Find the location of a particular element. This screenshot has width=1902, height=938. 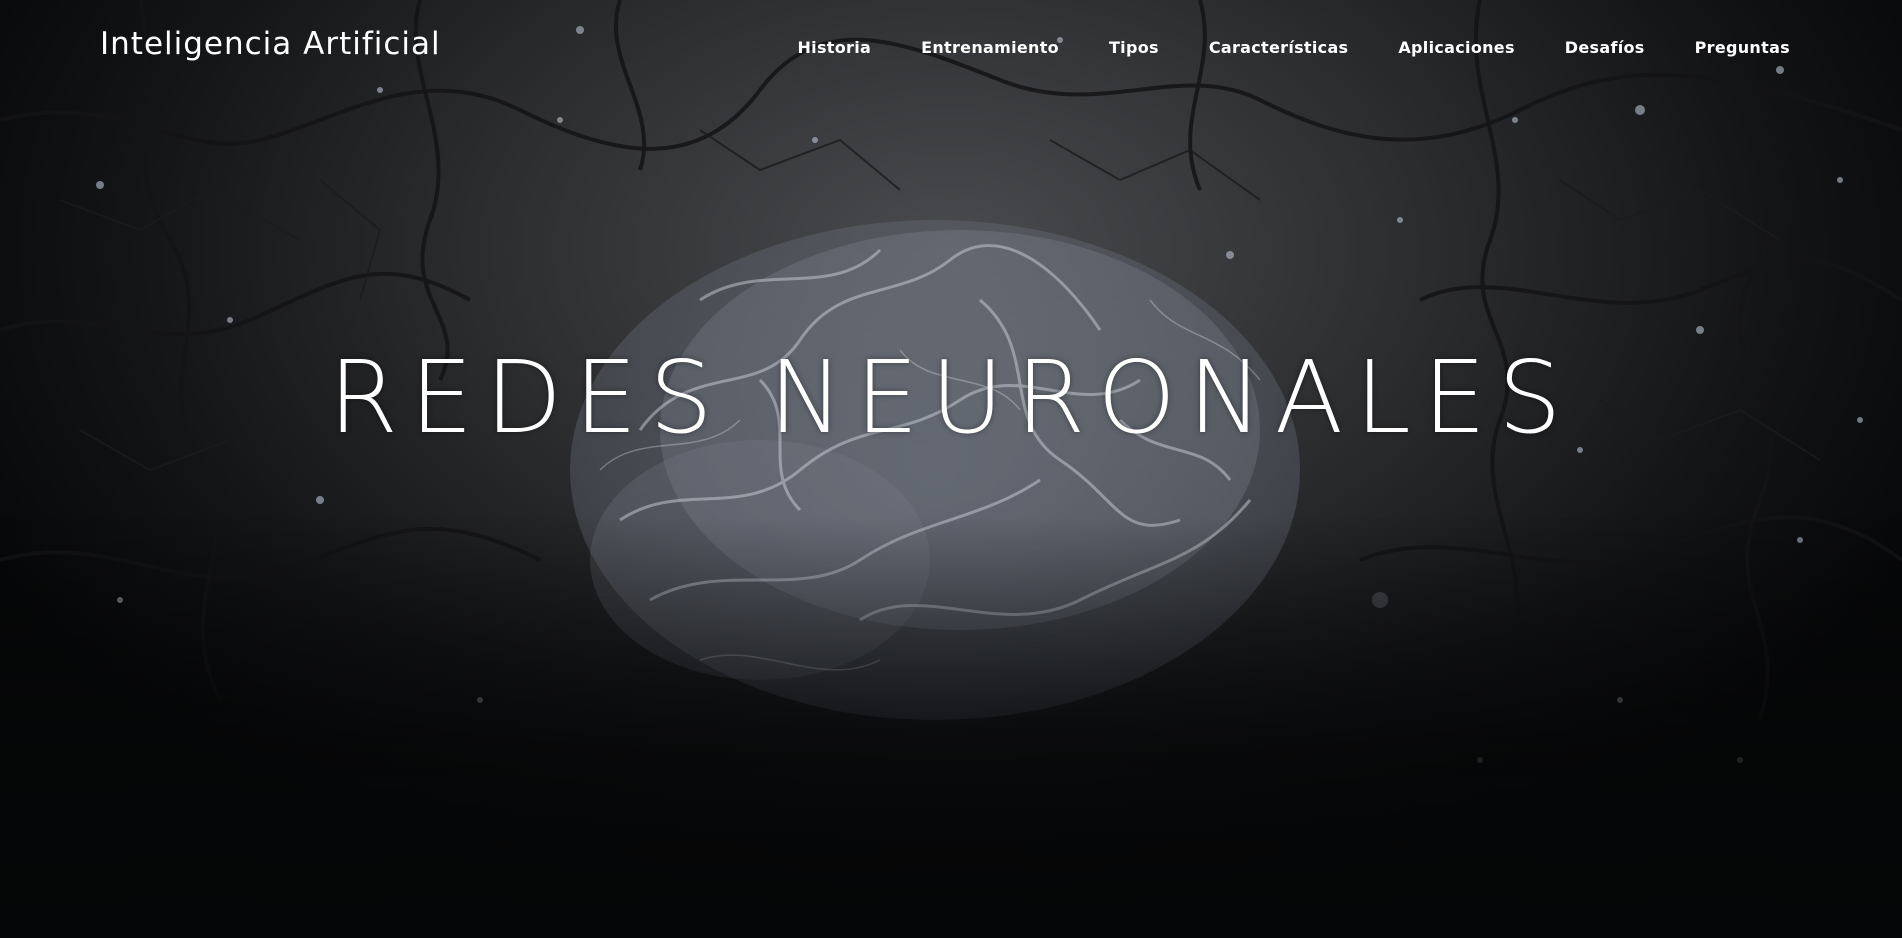

nav-link-entrenamiento: Entrenamiento is located at coordinates (990, 47).